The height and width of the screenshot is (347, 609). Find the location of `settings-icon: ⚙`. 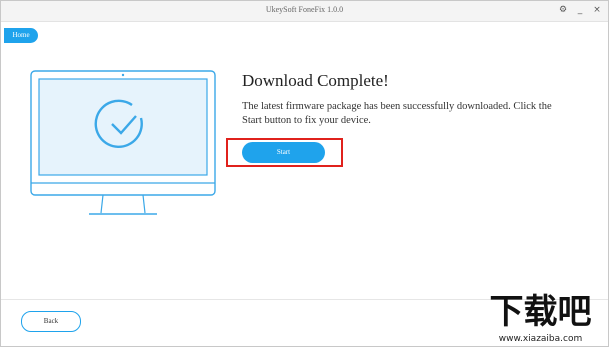

settings-icon: ⚙ is located at coordinates (563, 10).